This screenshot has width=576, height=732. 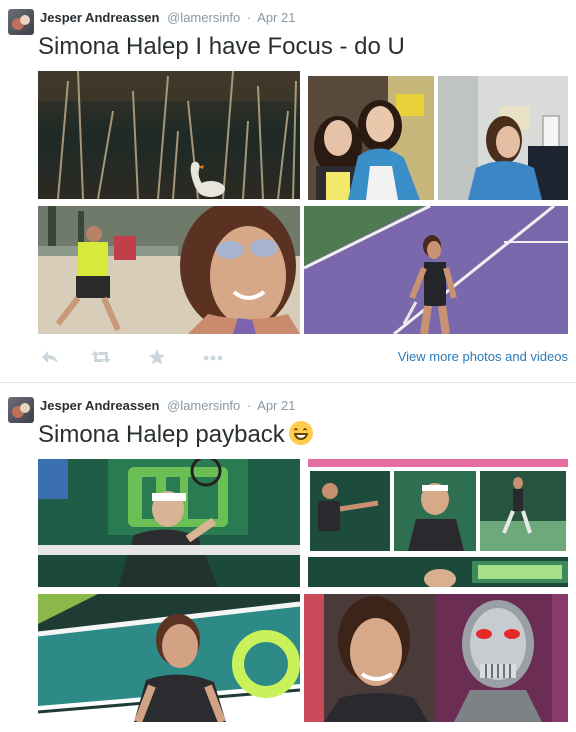 What do you see at coordinates (169, 270) in the screenshot?
I see `beach-selfie-sunglasses-photo` at bounding box center [169, 270].